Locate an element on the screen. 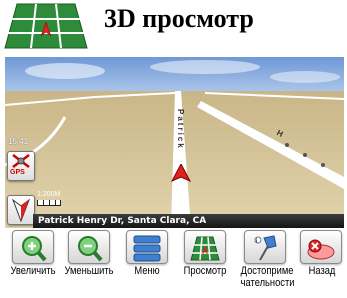  back-label: Назад is located at coordinates (322, 271).